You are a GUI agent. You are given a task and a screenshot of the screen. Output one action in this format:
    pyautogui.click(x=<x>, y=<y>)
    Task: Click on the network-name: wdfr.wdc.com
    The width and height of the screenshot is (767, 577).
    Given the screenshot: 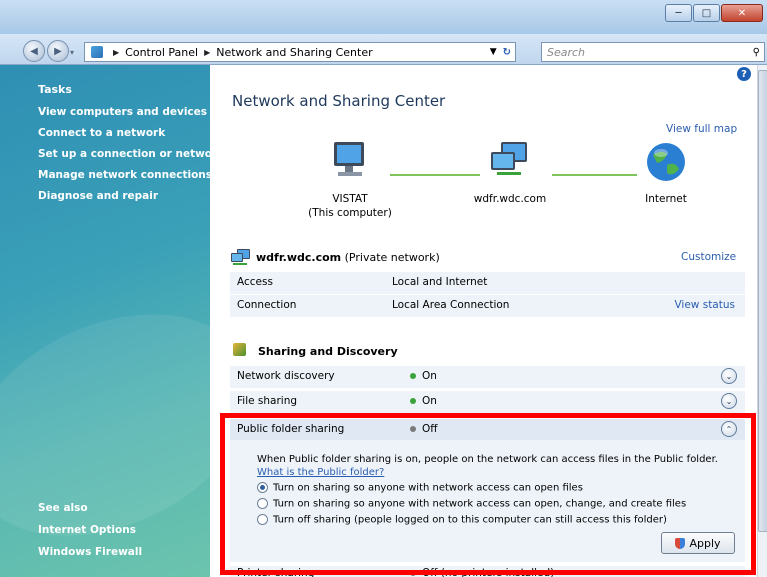 What is the action you would take?
    pyautogui.click(x=510, y=199)
    